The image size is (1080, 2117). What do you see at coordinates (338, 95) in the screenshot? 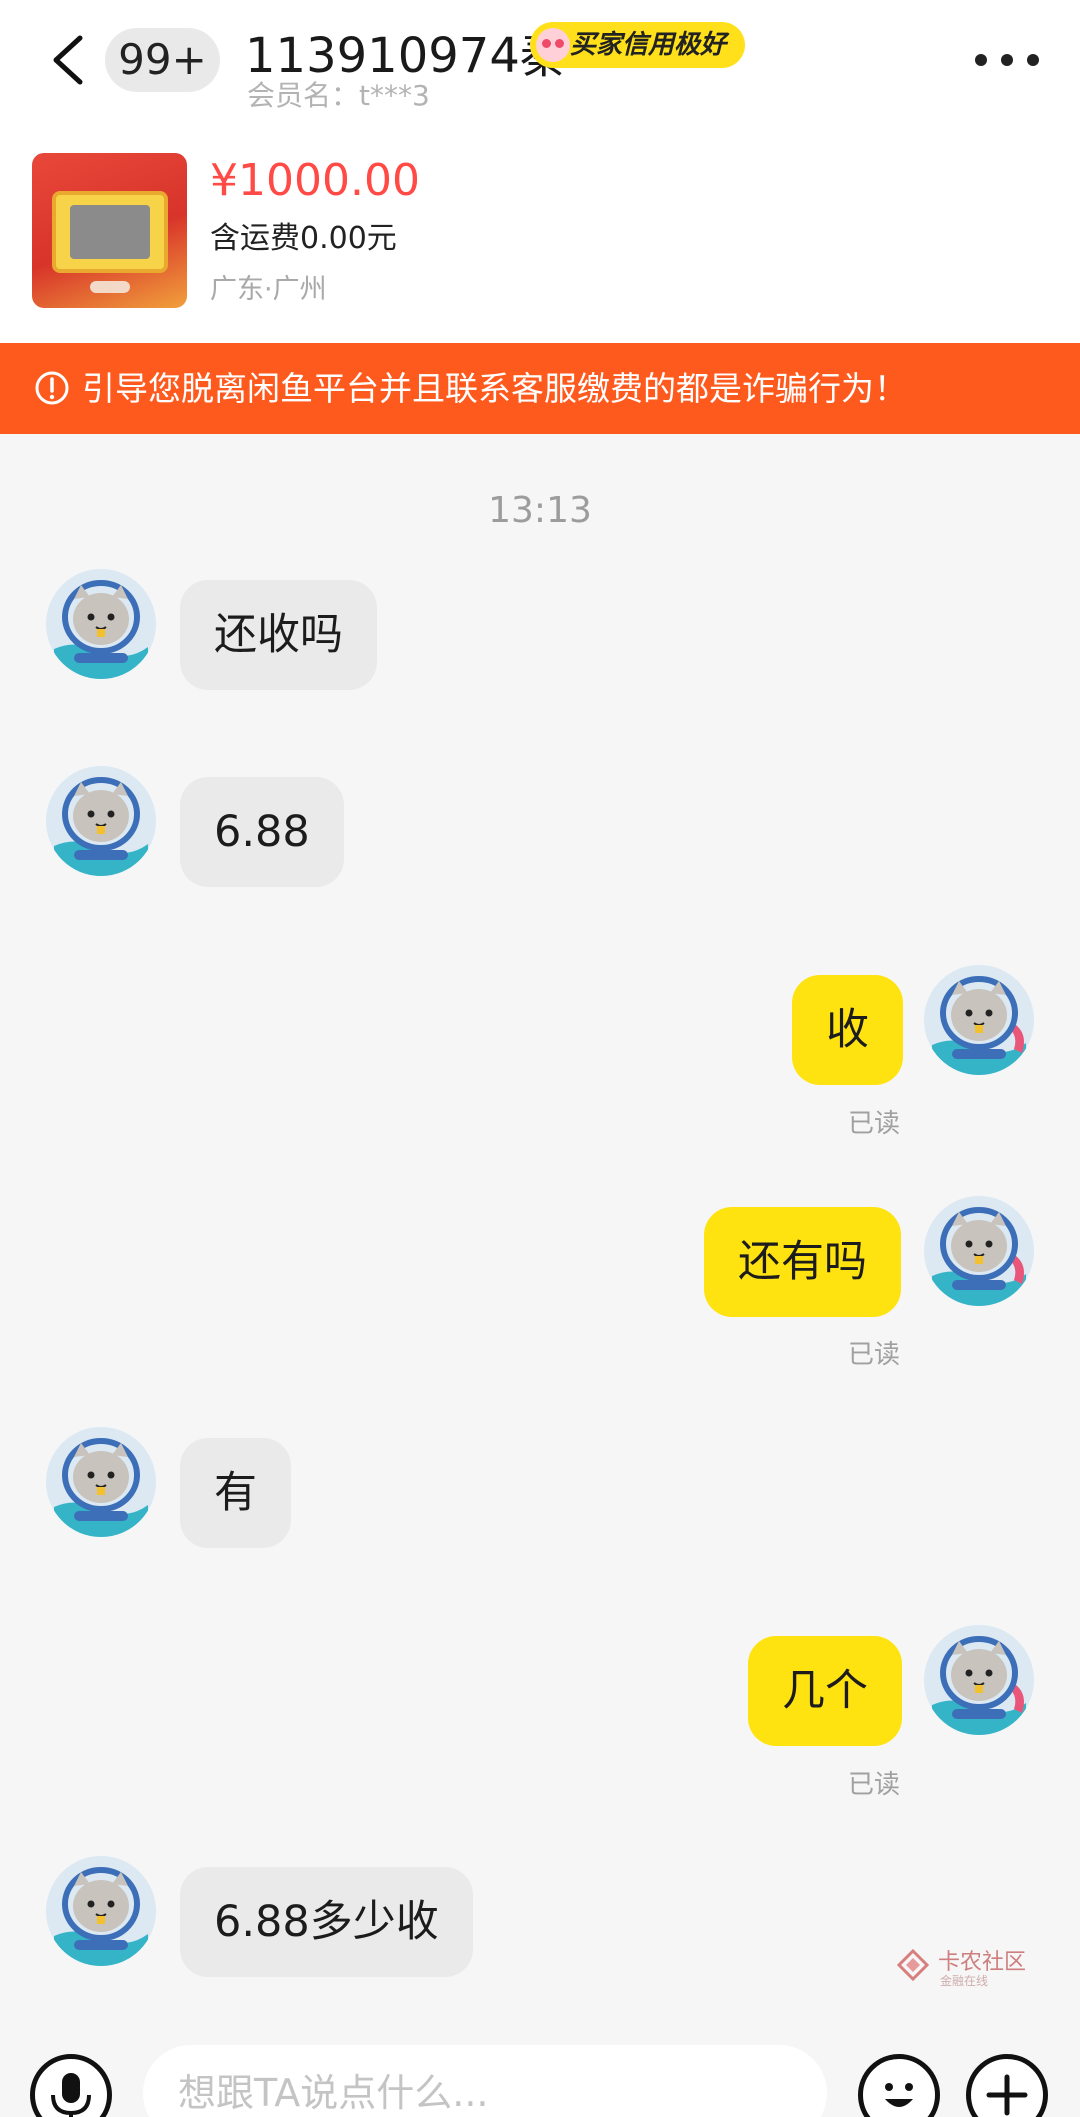
I see `member-name: 会员名：t***3` at bounding box center [338, 95].